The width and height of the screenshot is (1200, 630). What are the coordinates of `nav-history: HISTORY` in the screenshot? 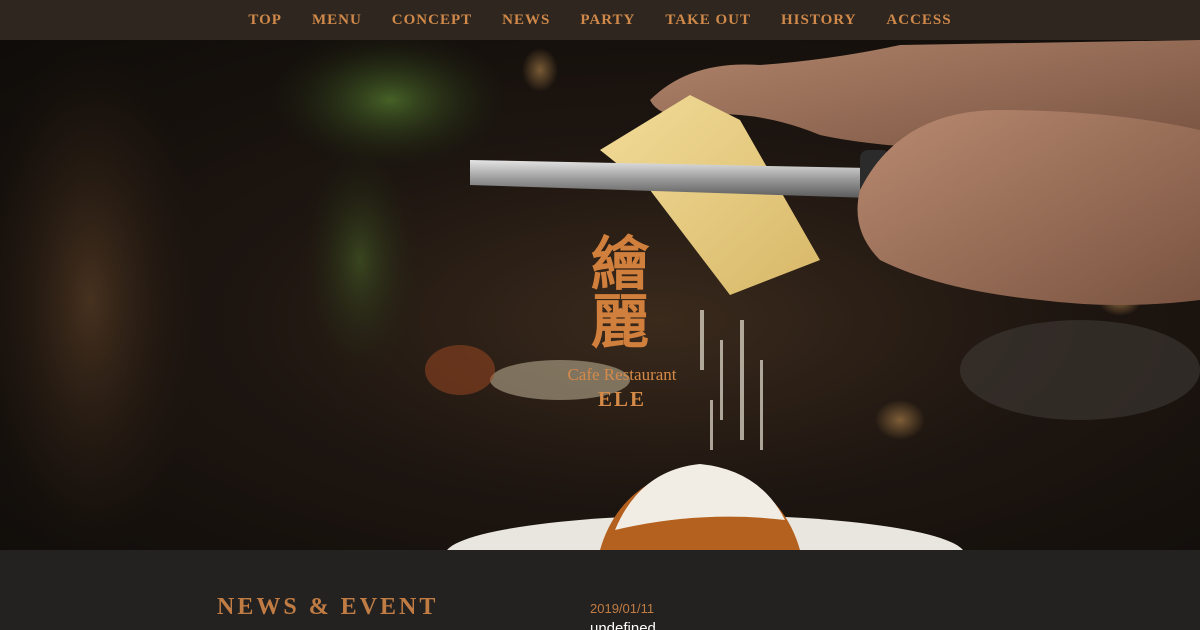 It's located at (818, 20).